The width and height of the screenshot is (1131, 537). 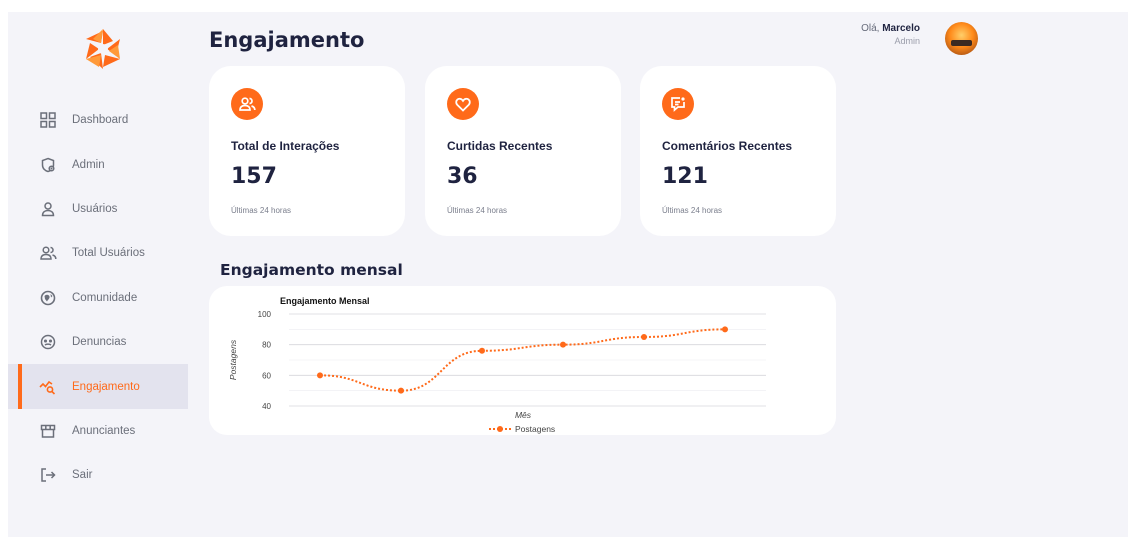 I want to click on sidebar-item-anunciantes: Anunciantes, so click(x=98, y=431).